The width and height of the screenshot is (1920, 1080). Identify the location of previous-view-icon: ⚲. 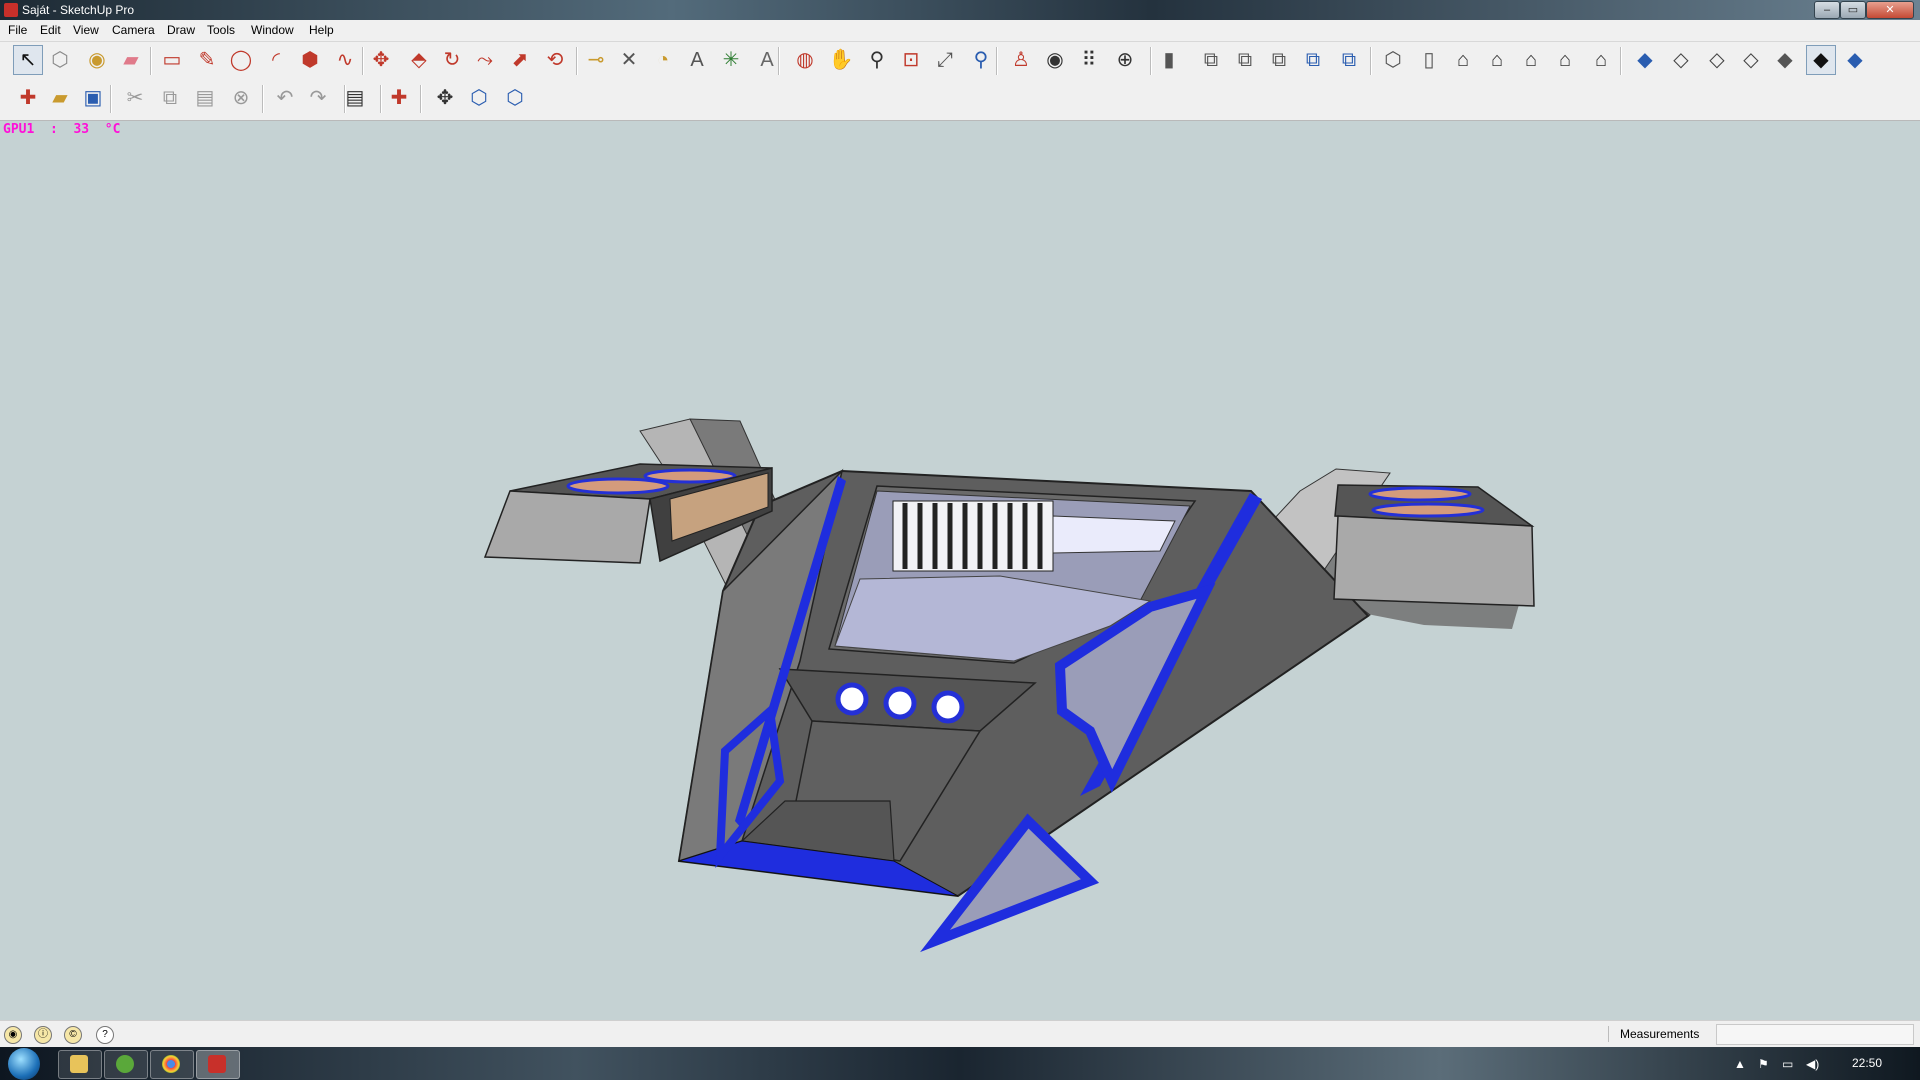
(981, 60).